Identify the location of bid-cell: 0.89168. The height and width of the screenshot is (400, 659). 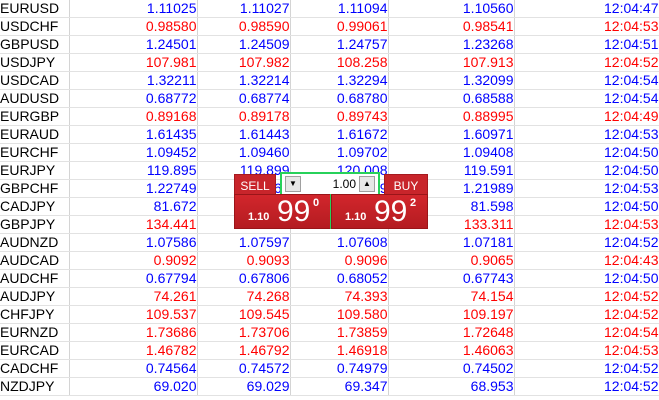
(133, 116).